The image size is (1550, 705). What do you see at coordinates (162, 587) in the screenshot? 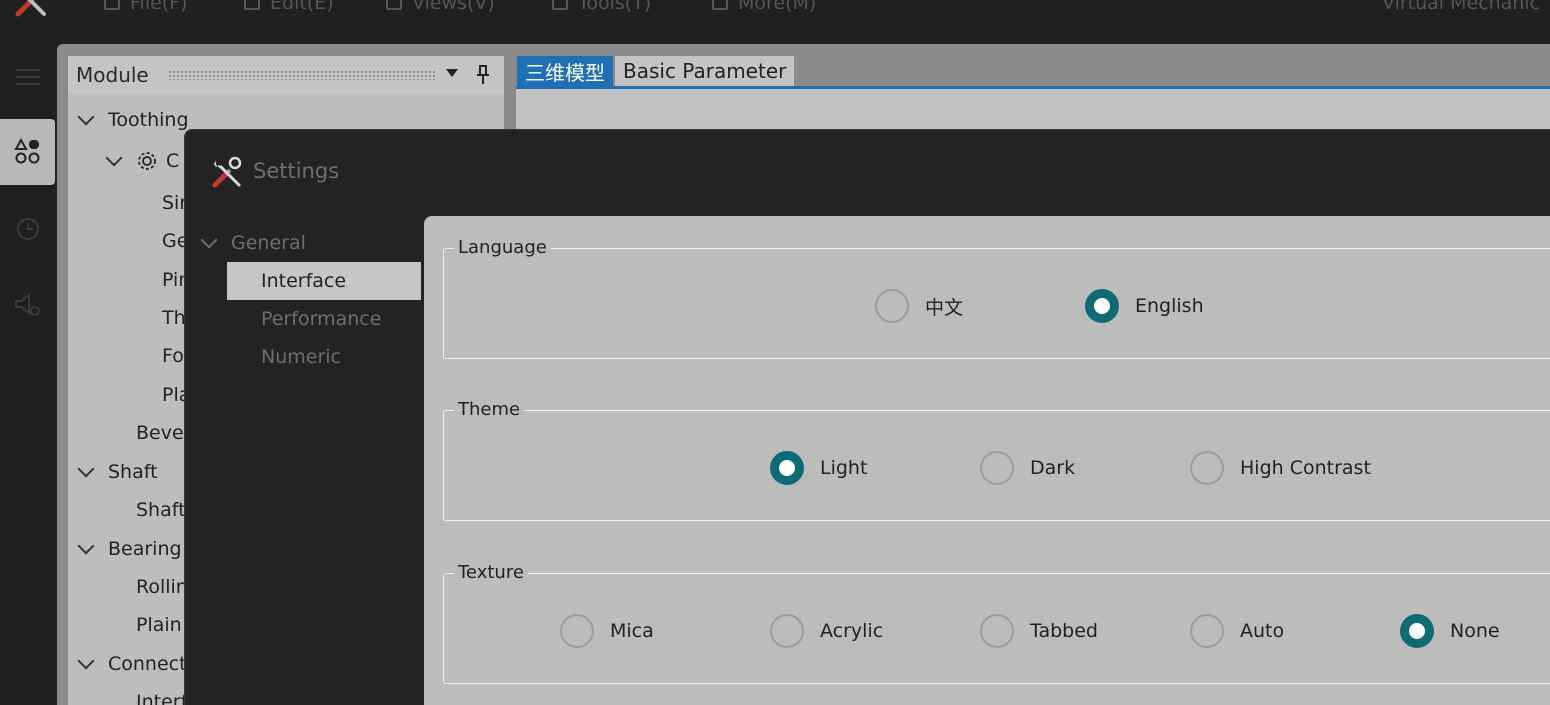
I see `tree-node-rolling: Rollin` at bounding box center [162, 587].